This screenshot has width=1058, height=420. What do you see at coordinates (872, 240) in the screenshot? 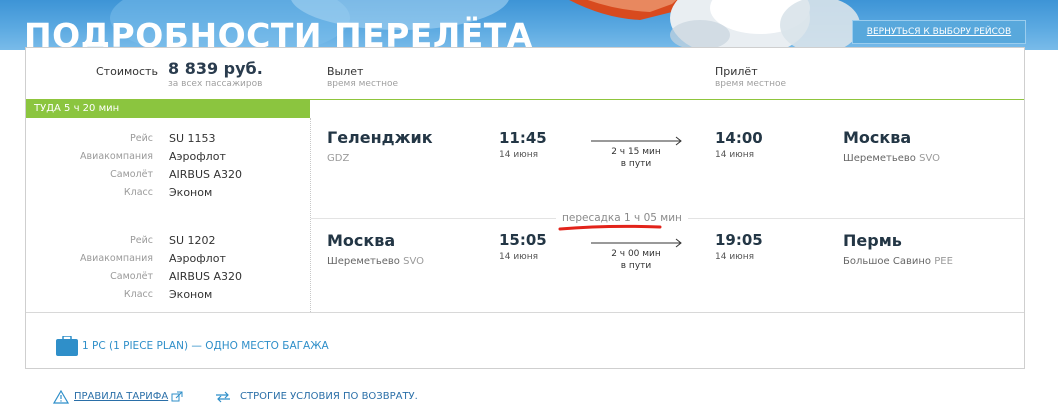
I see `arrival-city: Пермь` at bounding box center [872, 240].